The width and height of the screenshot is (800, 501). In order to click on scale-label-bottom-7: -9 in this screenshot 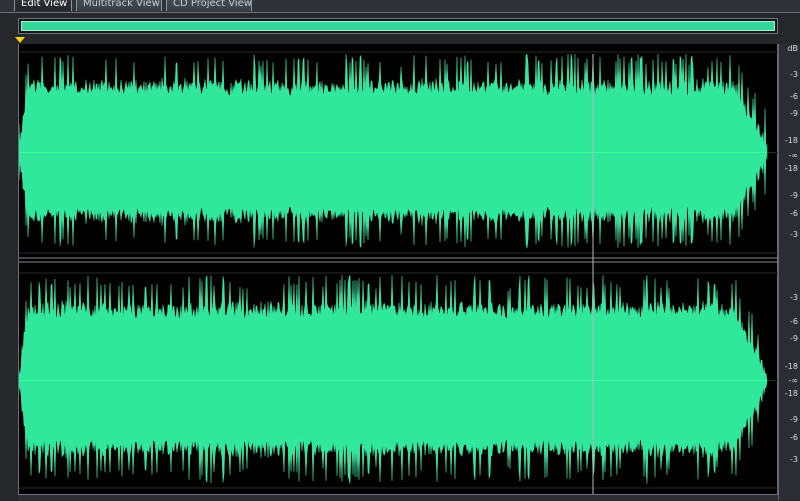, I will do `click(794, 419)`.